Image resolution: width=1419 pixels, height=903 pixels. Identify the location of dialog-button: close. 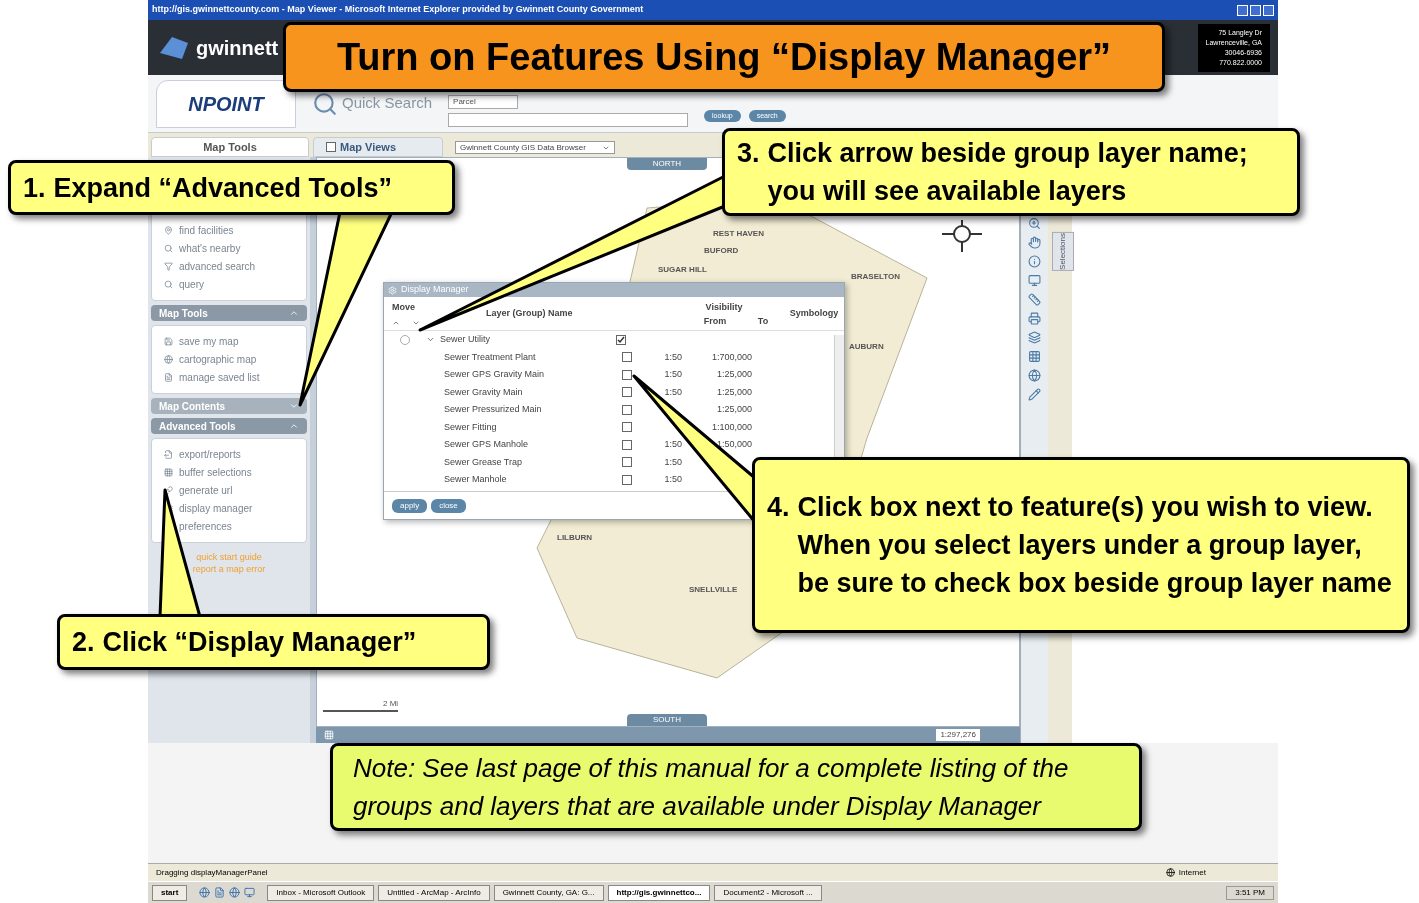
(448, 505).